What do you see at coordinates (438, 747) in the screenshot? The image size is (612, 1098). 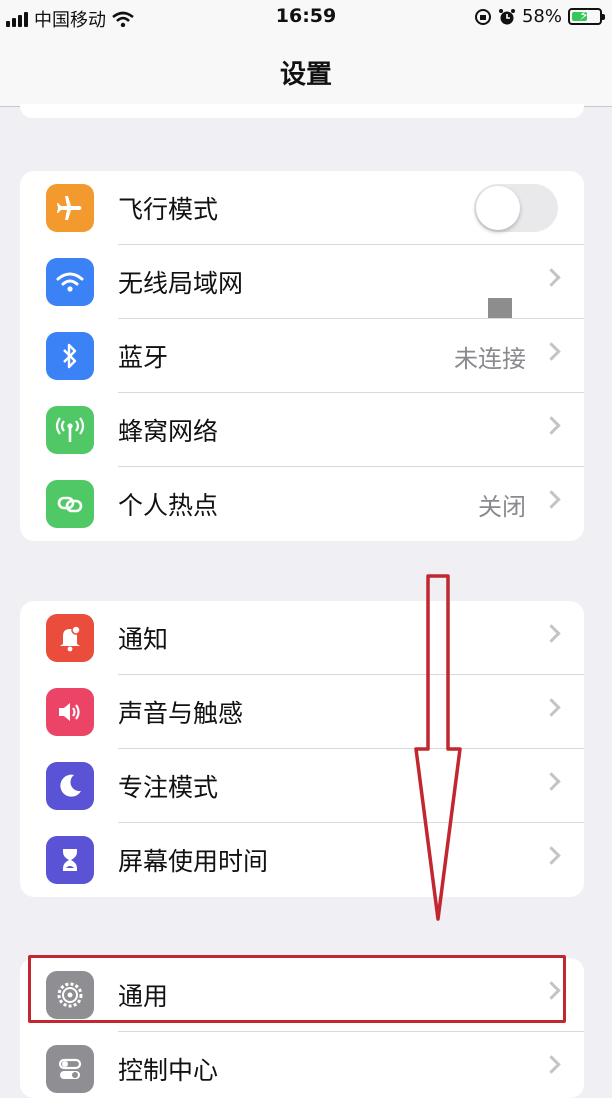 I see `annotation-arrow` at bounding box center [438, 747].